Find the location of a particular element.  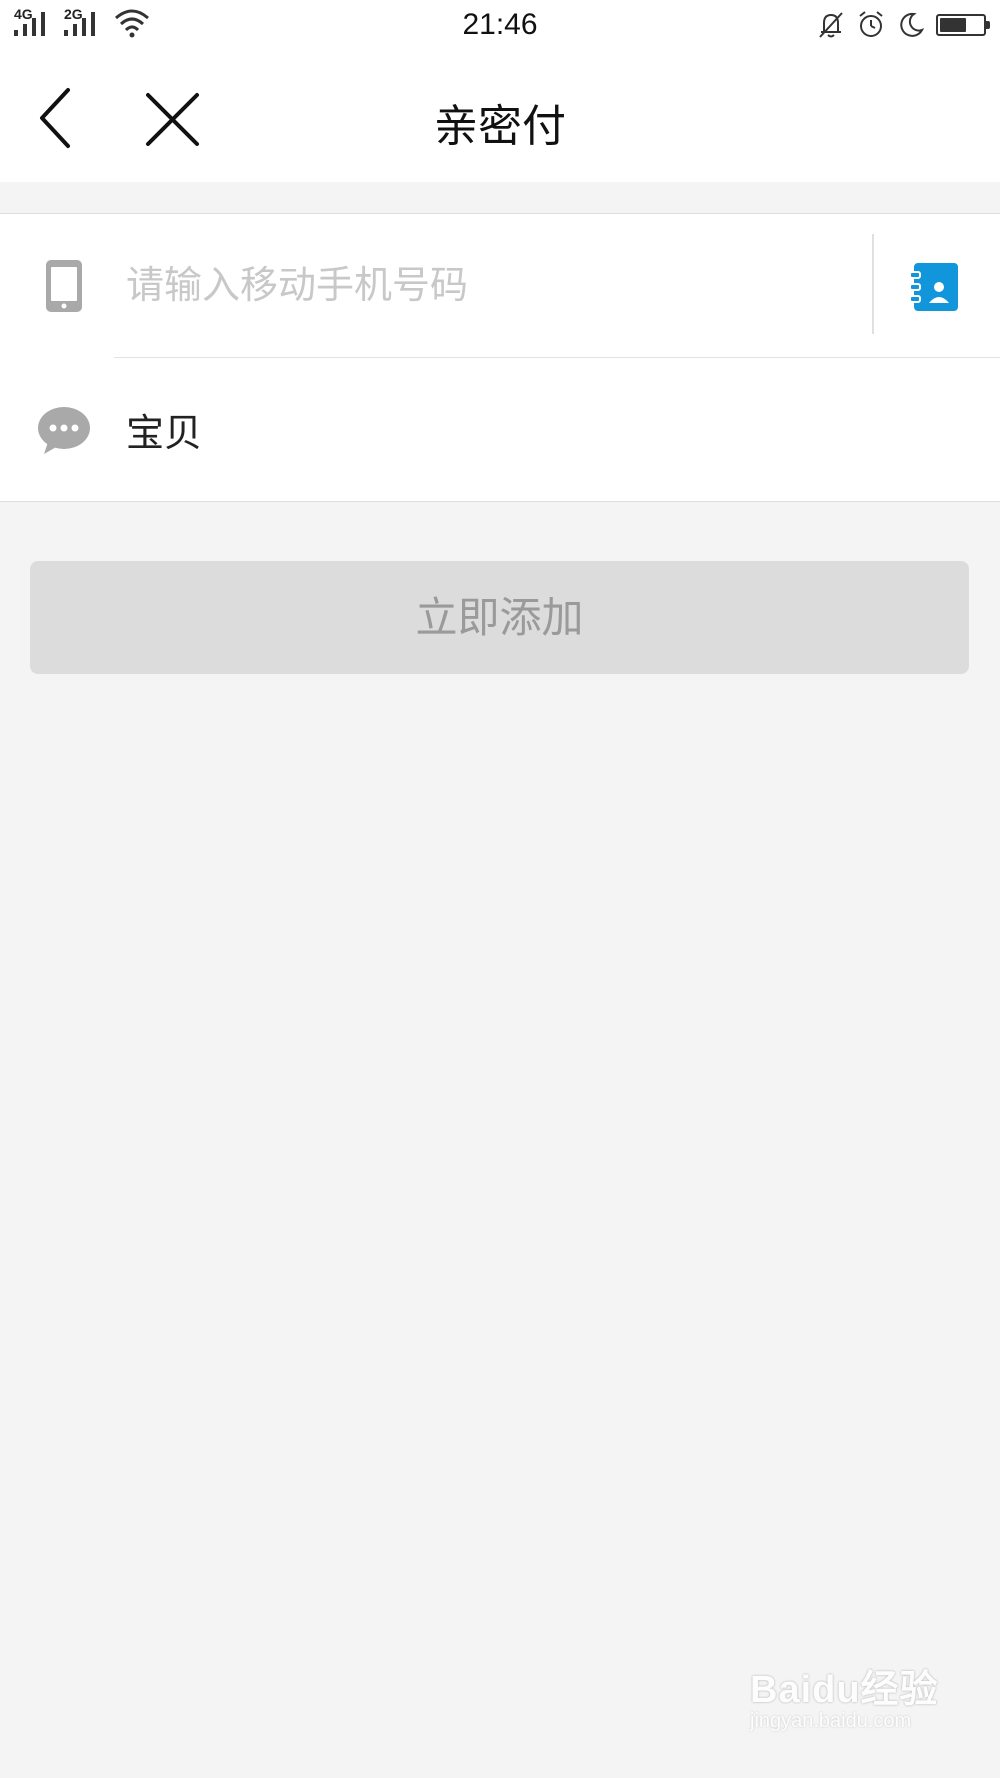

battery-icon is located at coordinates (963, 25).